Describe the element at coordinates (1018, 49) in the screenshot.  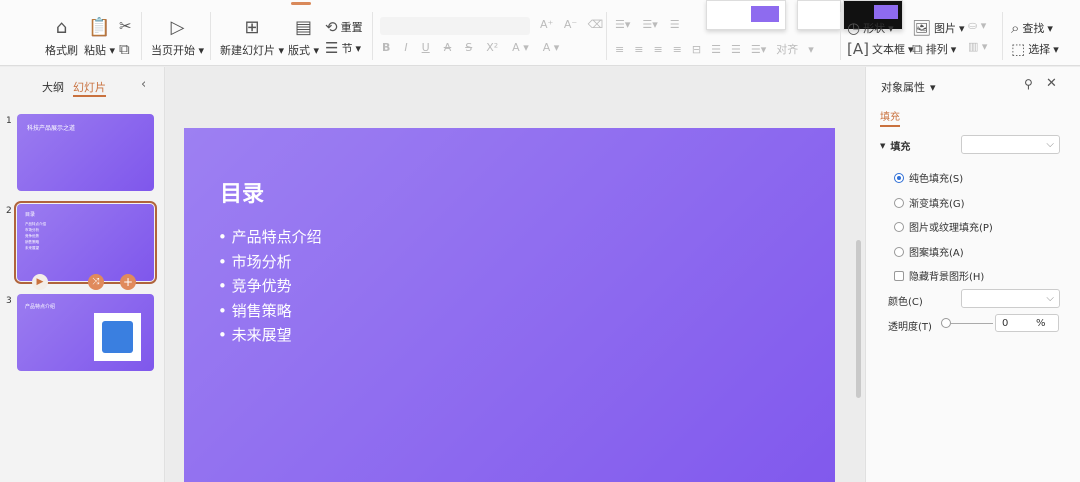
I see `select-icon: ⬚` at that location.